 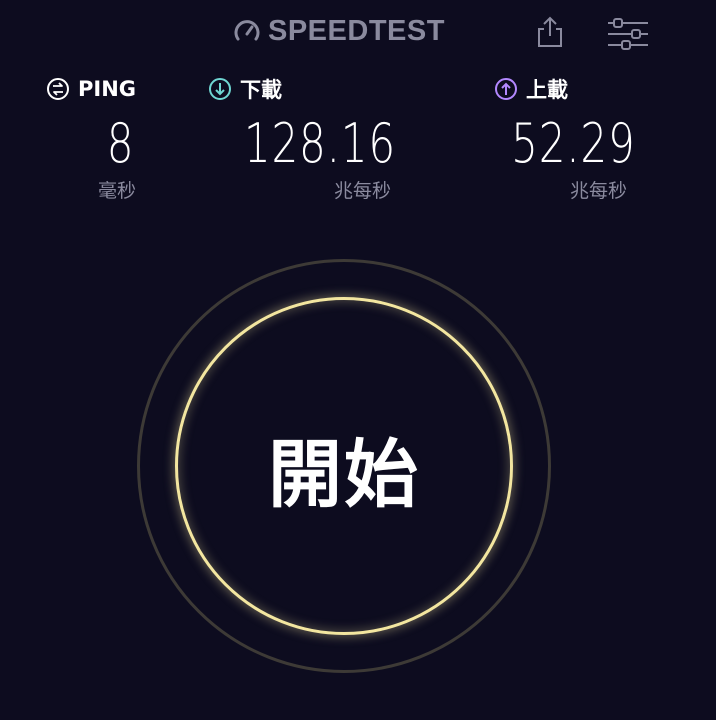 What do you see at coordinates (107, 89) in the screenshot?
I see `ping-label: PING` at bounding box center [107, 89].